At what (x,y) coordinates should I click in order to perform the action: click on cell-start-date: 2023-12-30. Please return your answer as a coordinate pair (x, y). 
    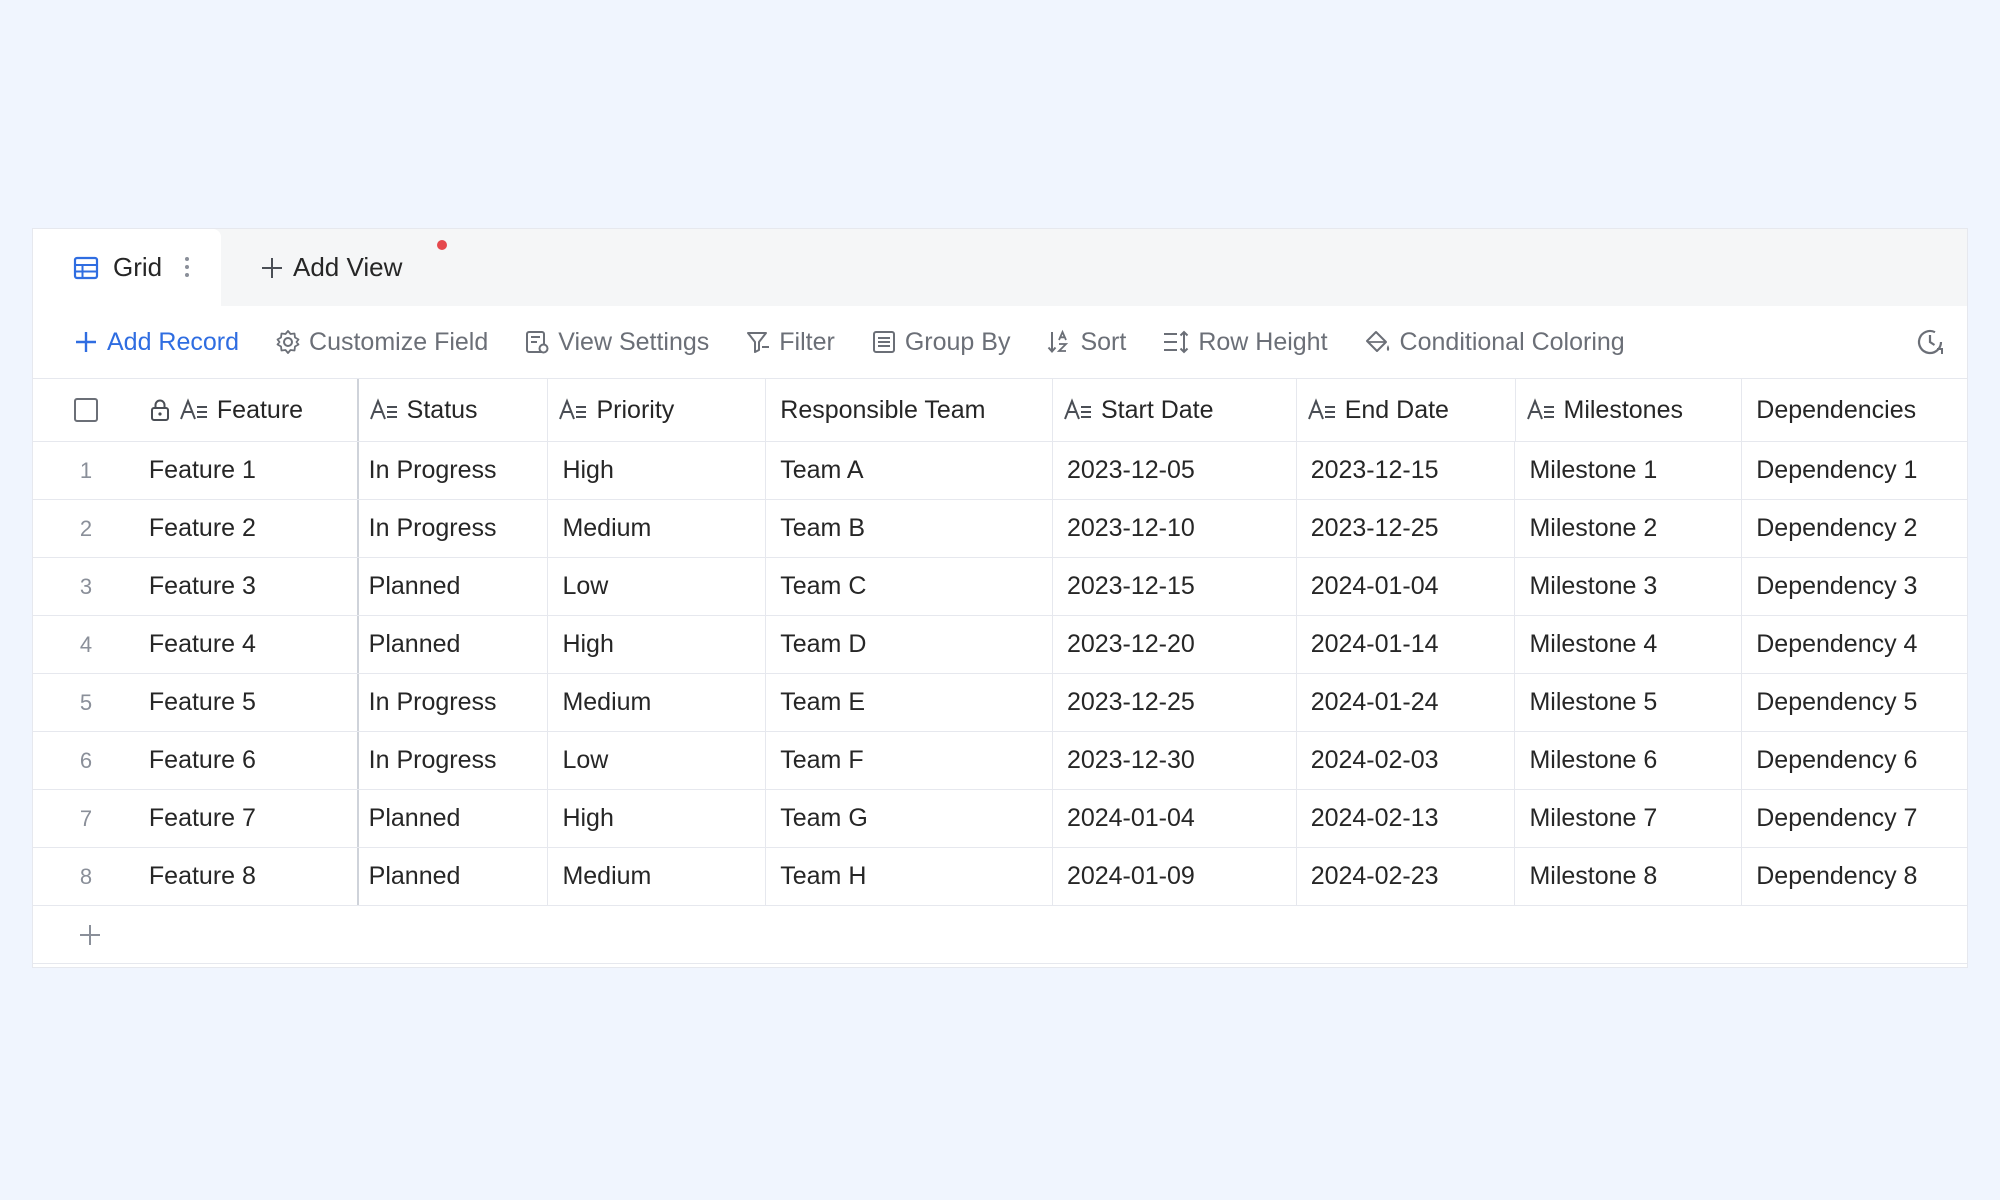
    Looking at the image, I should click on (1175, 760).